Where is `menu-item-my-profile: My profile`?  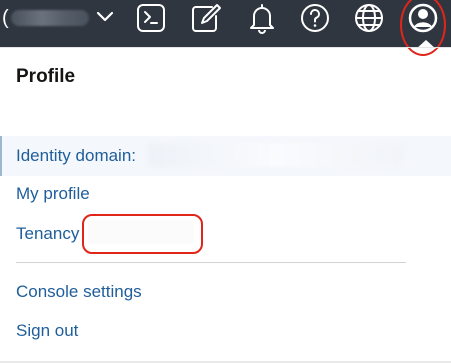 menu-item-my-profile: My profile is located at coordinates (53, 194).